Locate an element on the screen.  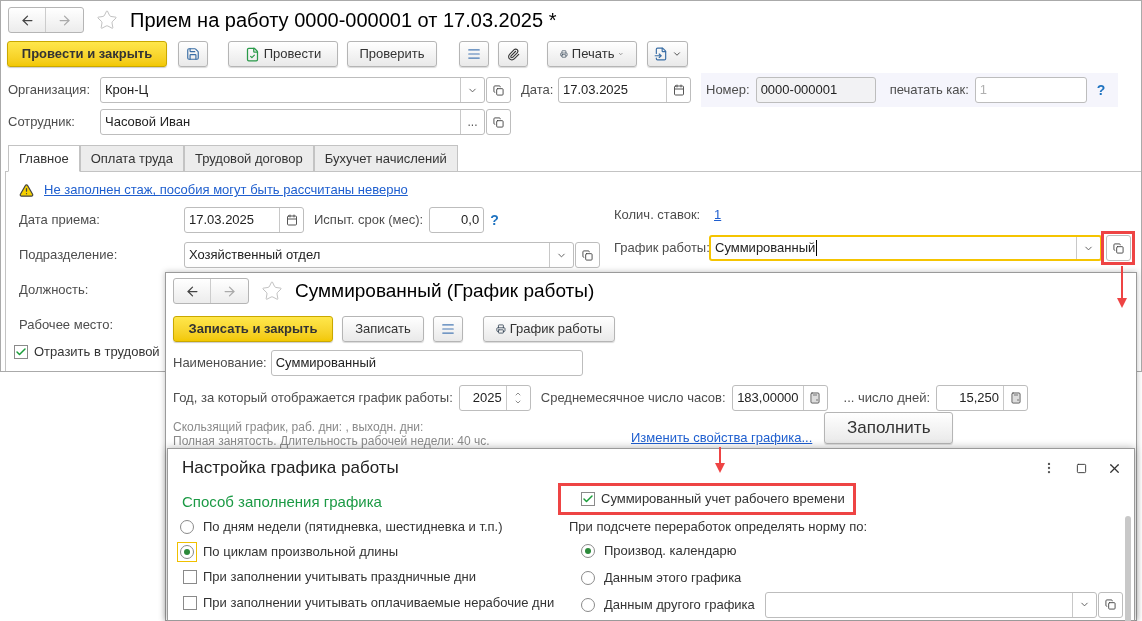
post-and-close-button: Провести и закрыть is located at coordinates (87, 54).